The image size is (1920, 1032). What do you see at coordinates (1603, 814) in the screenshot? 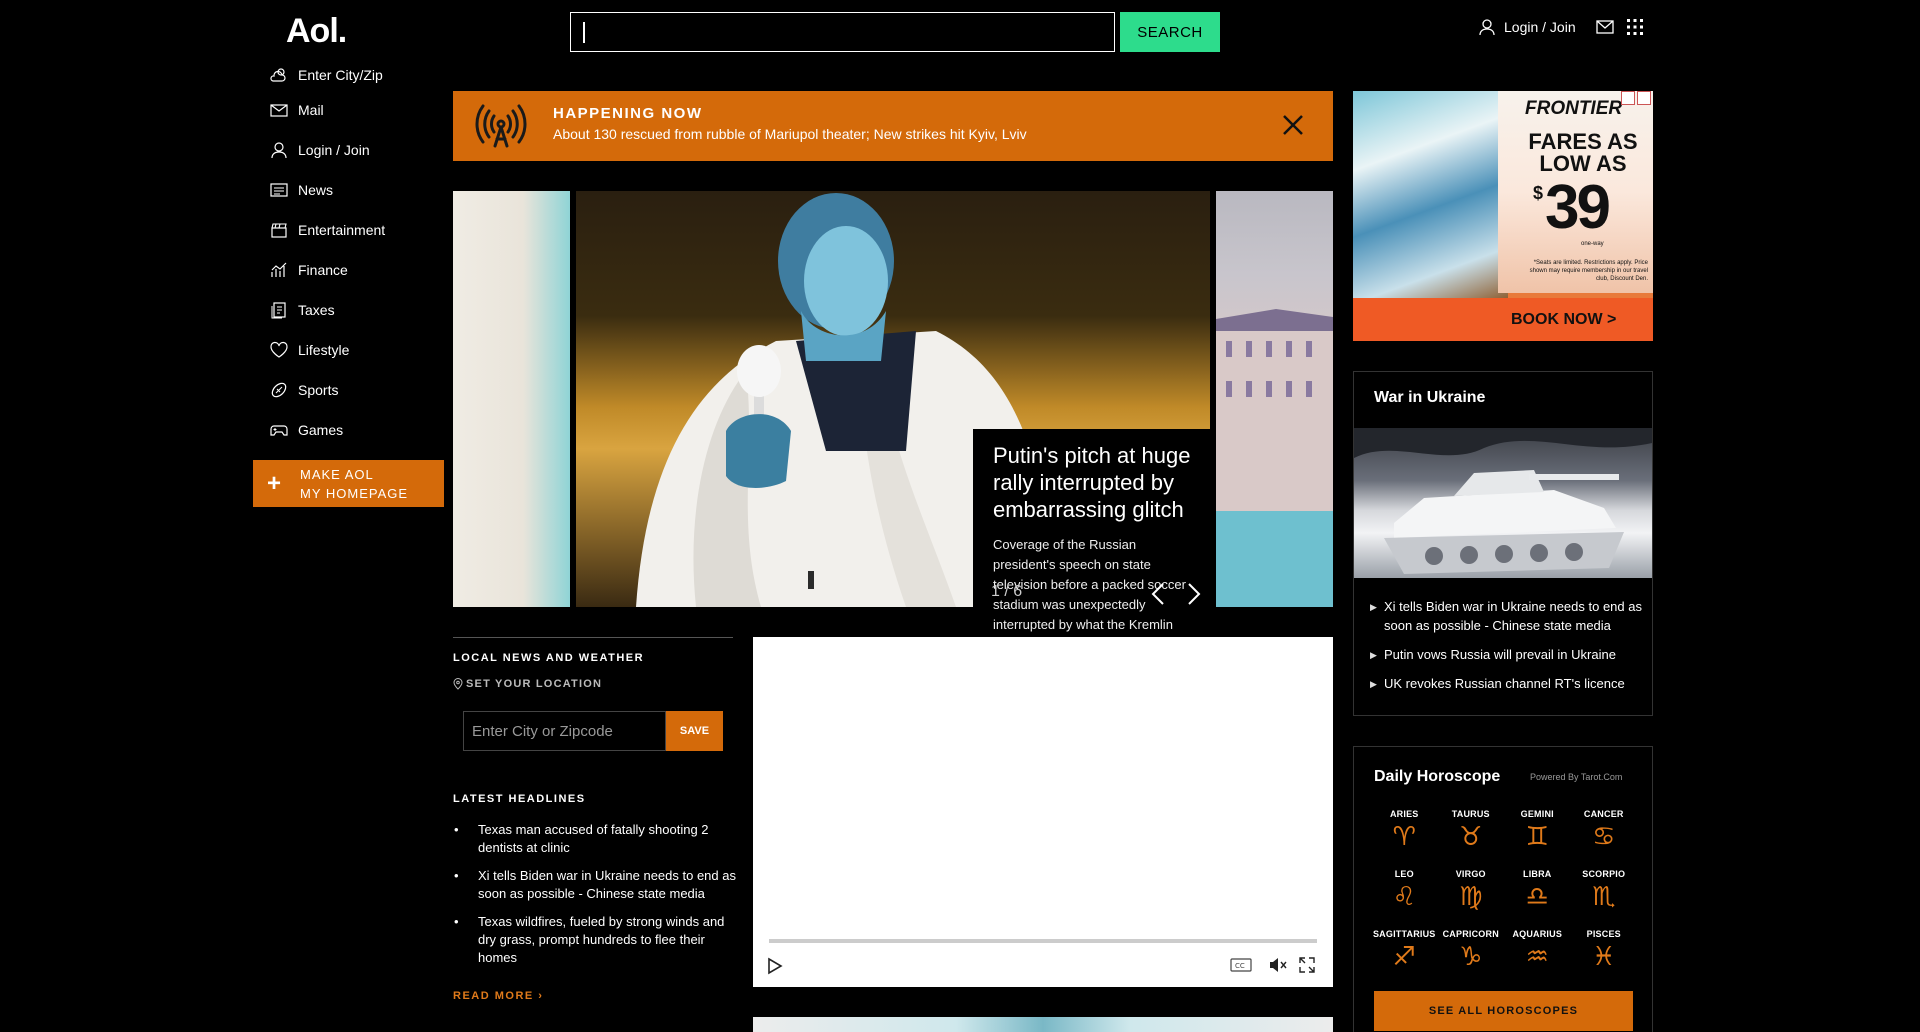
I see `sign-label: CANCER` at bounding box center [1603, 814].